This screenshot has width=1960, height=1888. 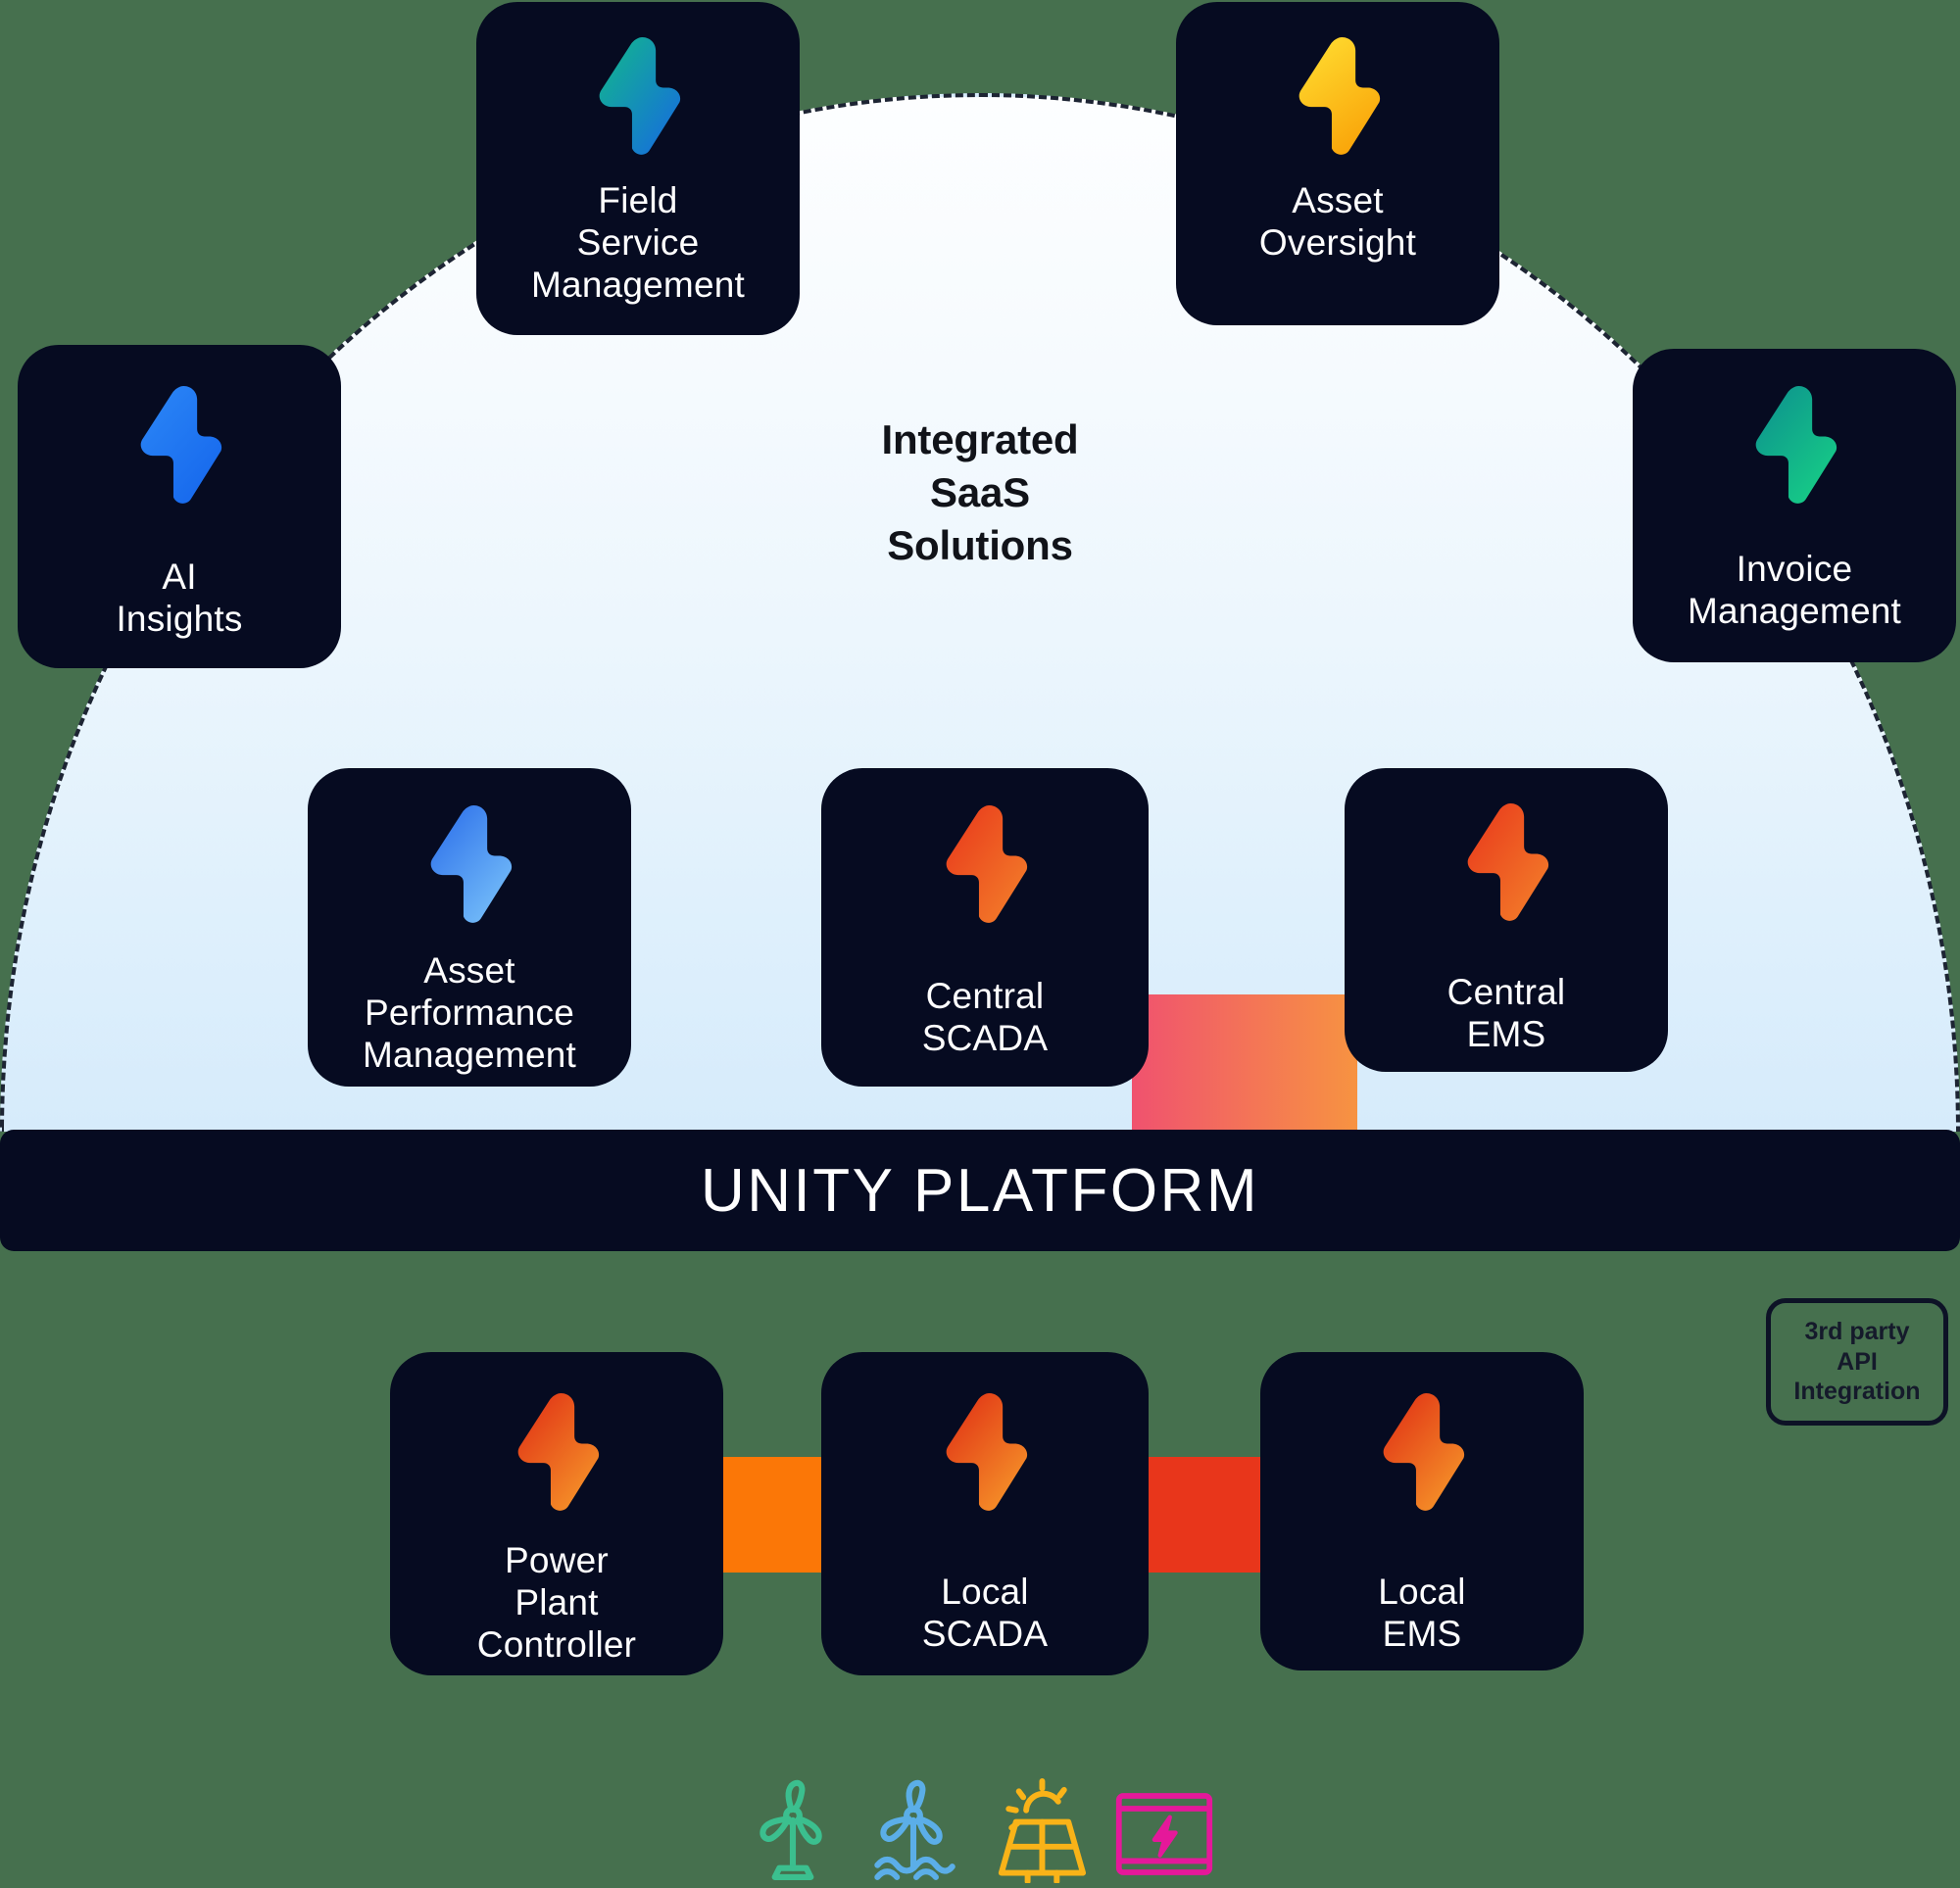 I want to click on card-power-plant-controller: Power Plant Controller, so click(x=556, y=1513).